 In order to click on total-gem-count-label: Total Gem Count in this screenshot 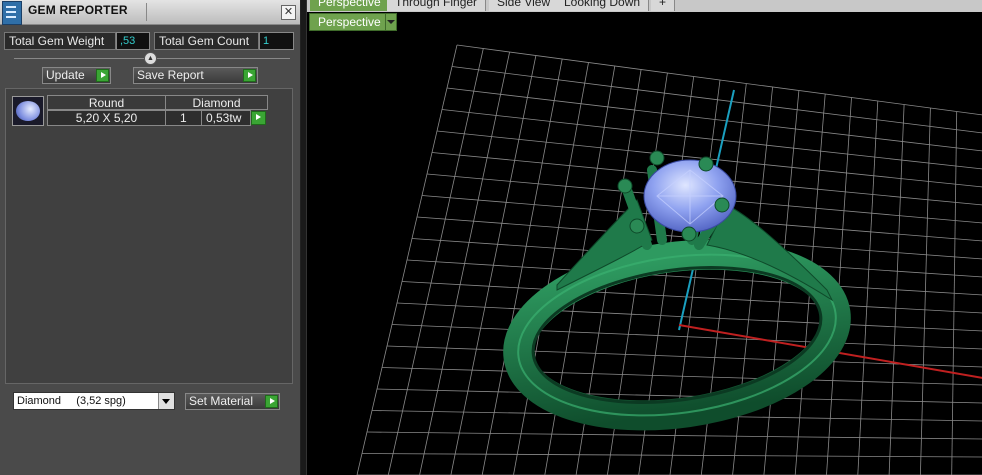, I will do `click(206, 41)`.